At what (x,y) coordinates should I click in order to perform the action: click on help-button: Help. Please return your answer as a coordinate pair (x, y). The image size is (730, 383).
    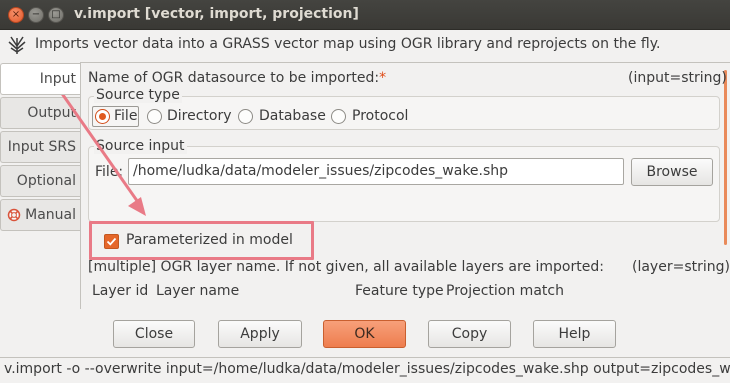
    Looking at the image, I should click on (574, 334).